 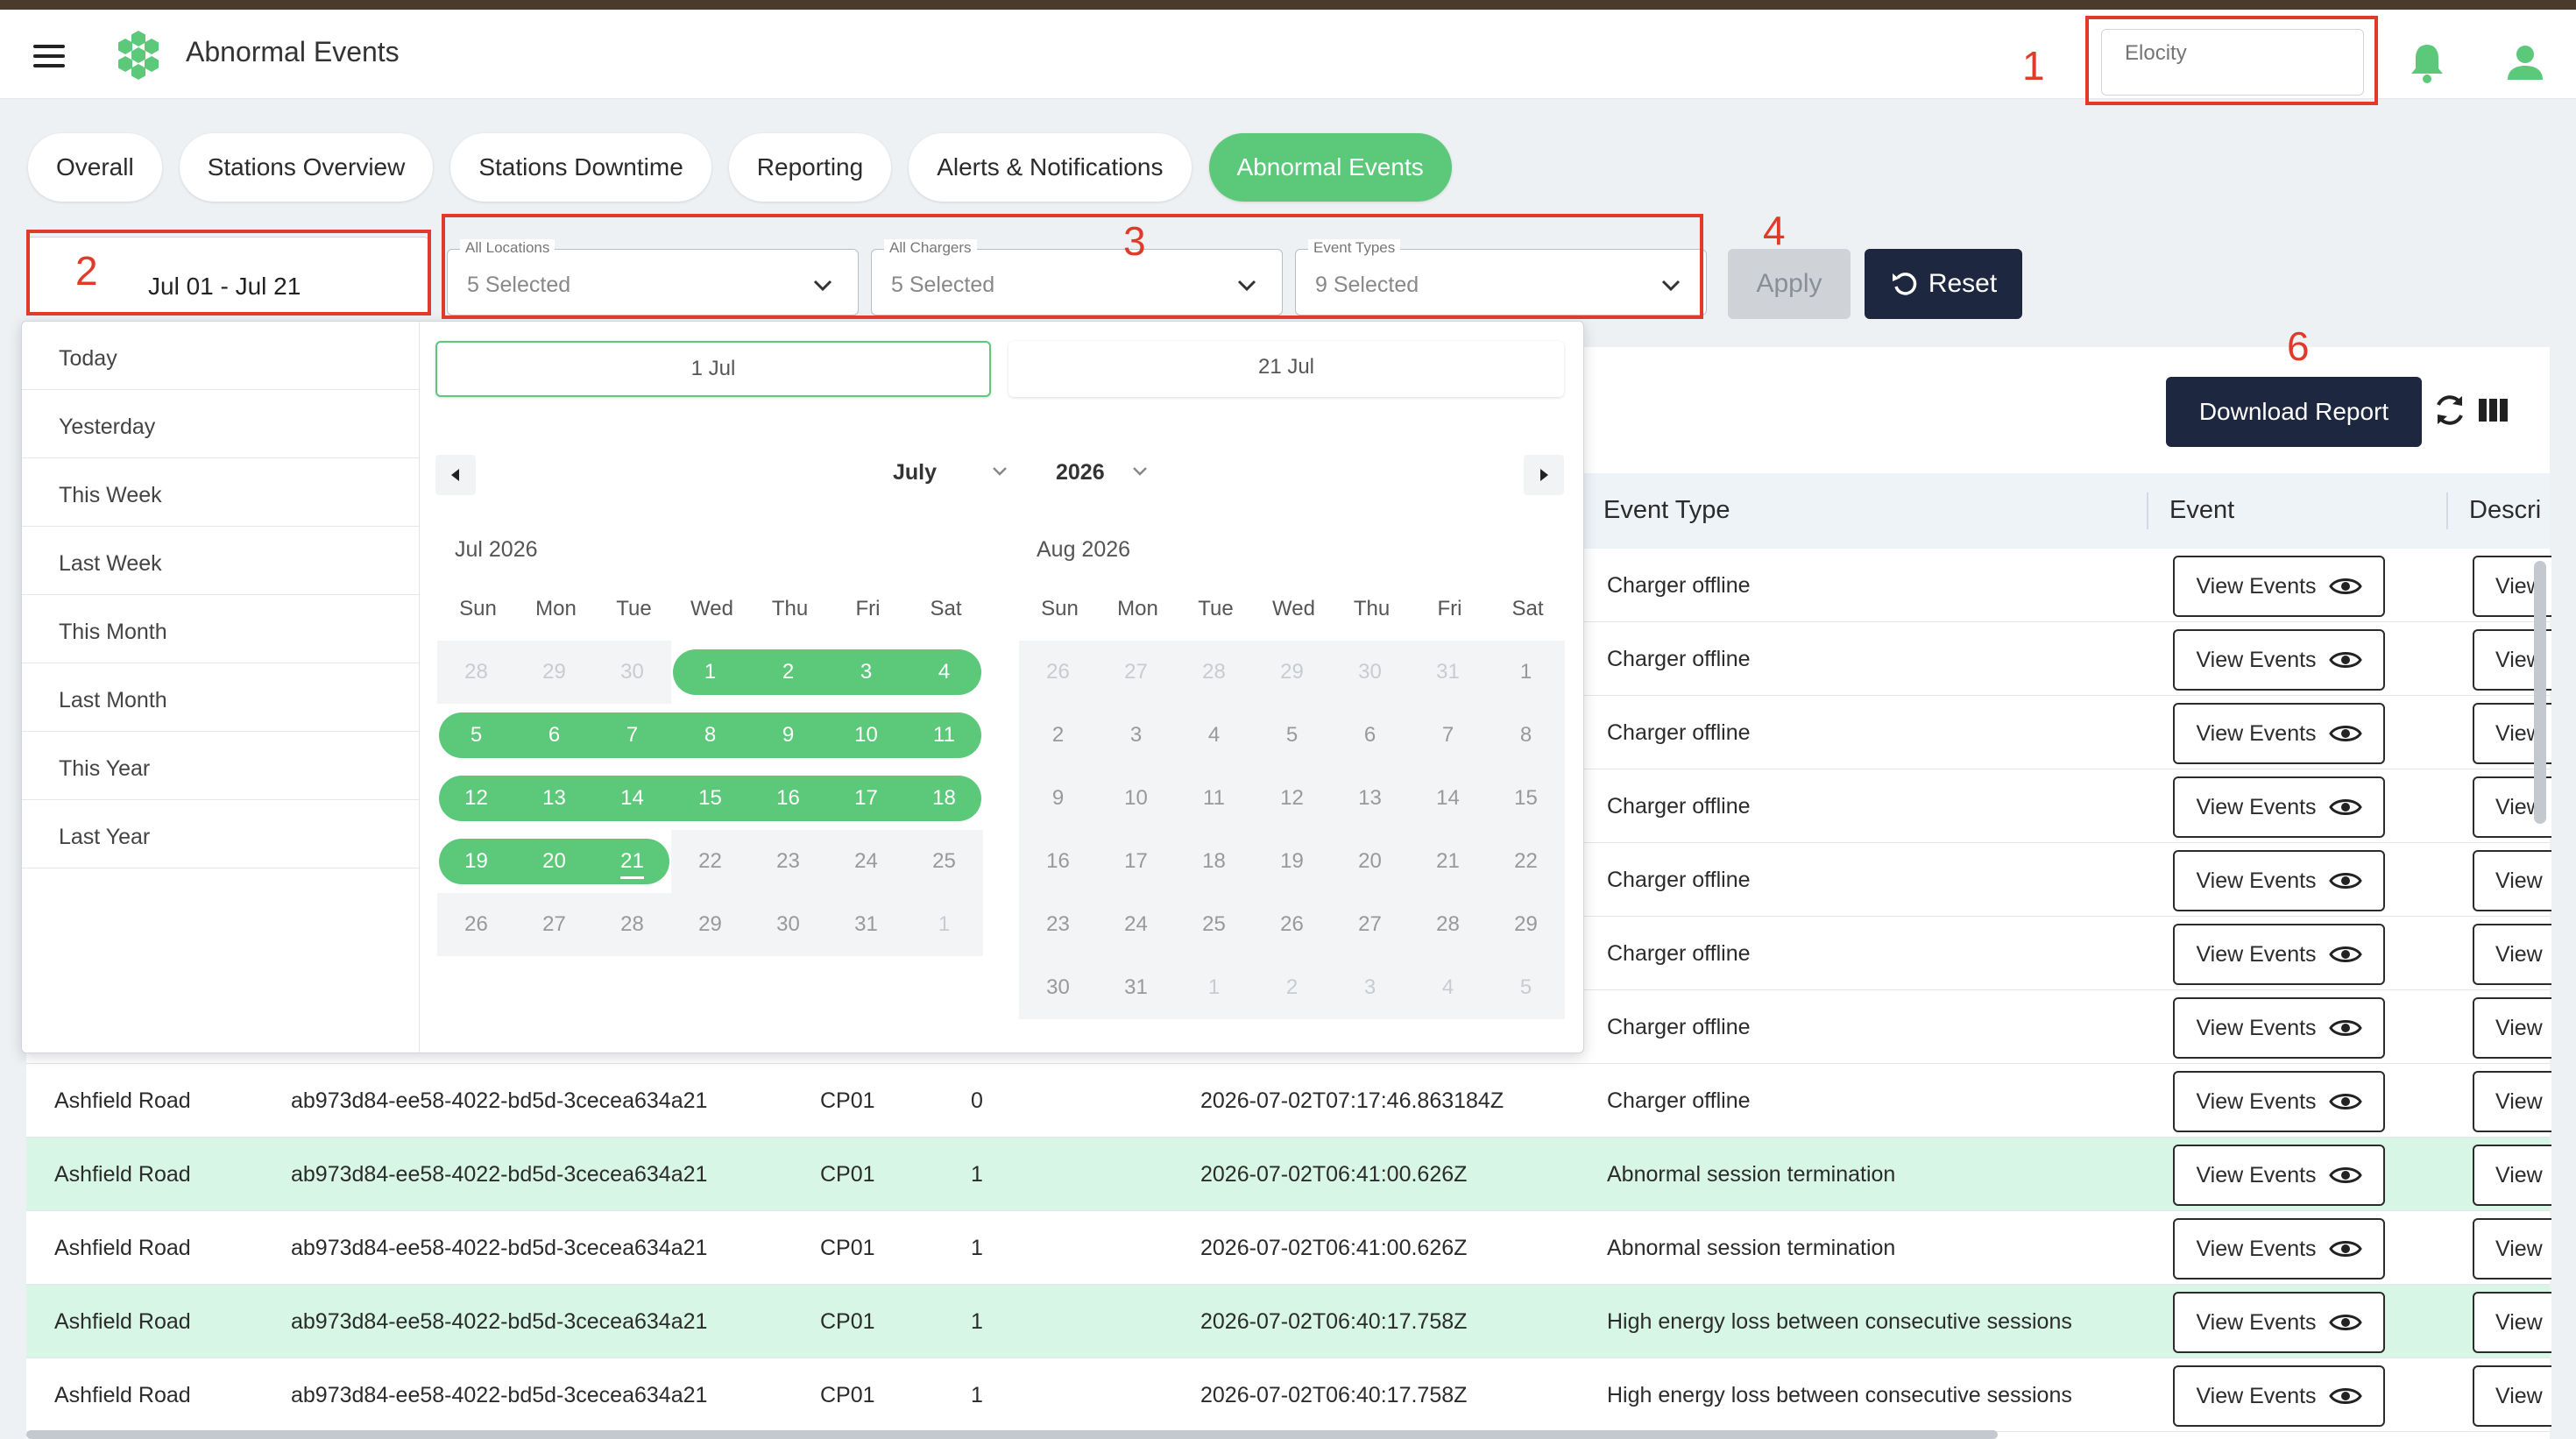 I want to click on preset-today: Today, so click(x=220, y=356).